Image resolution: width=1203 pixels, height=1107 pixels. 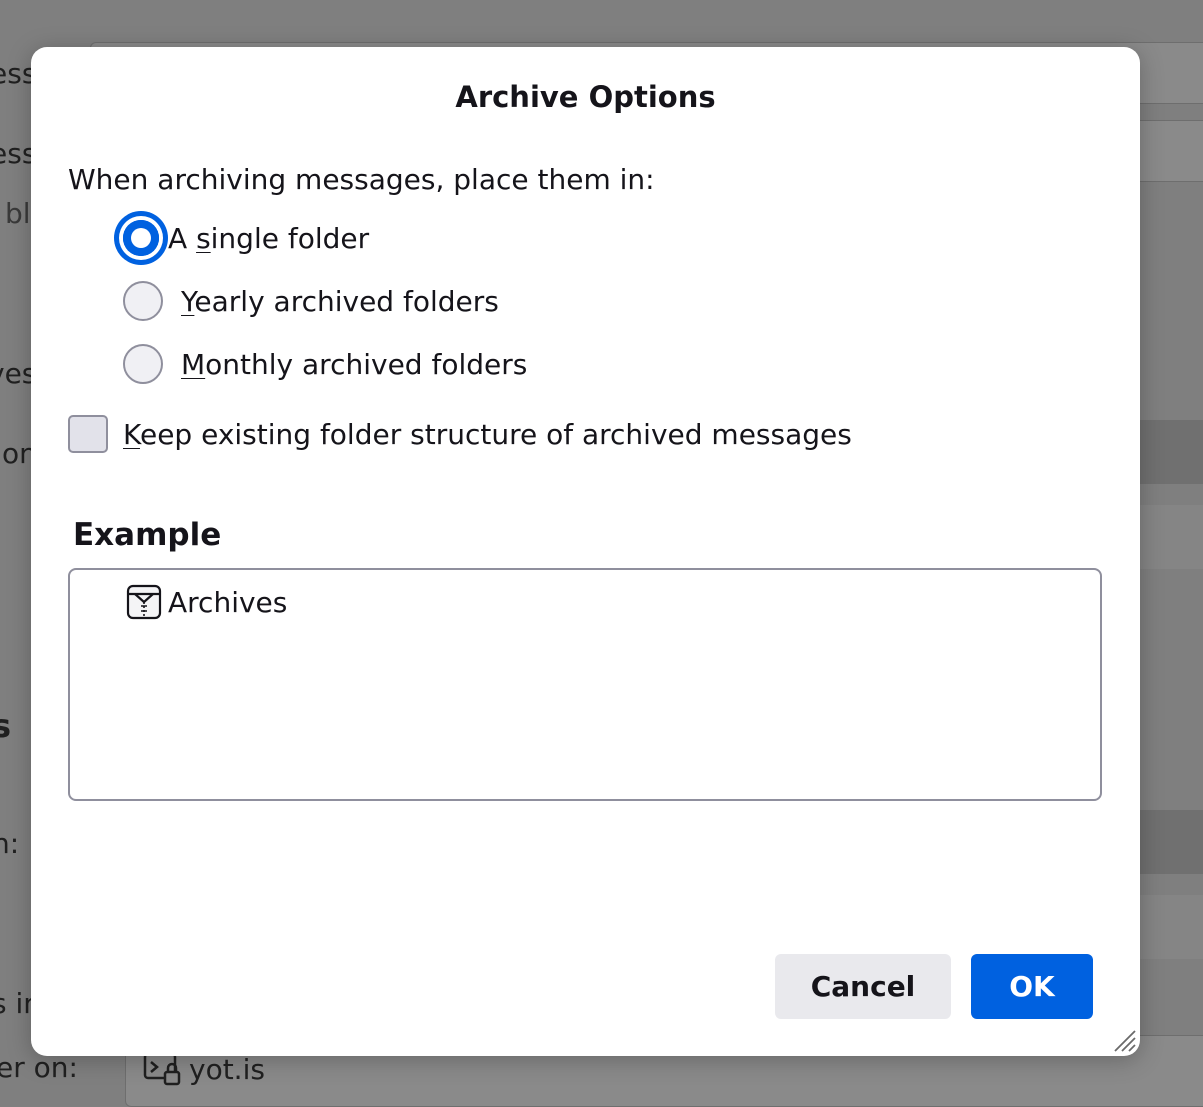 What do you see at coordinates (147, 535) in the screenshot?
I see `example-heading: Example` at bounding box center [147, 535].